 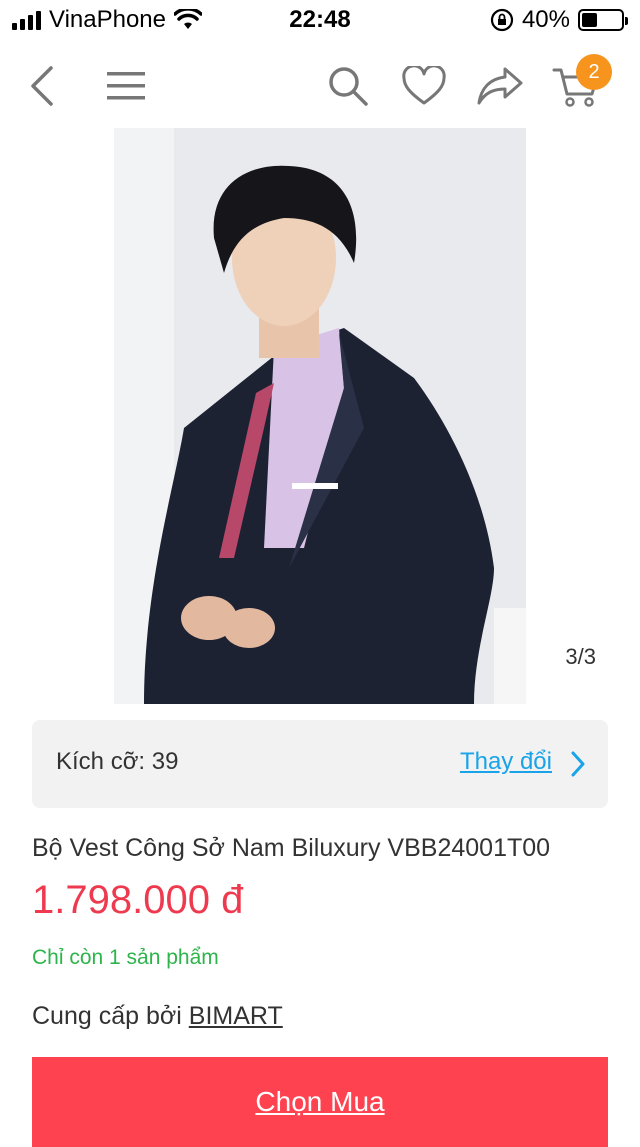 I want to click on supplier-line: Cung cấp bởi BIMART, so click(x=157, y=1016).